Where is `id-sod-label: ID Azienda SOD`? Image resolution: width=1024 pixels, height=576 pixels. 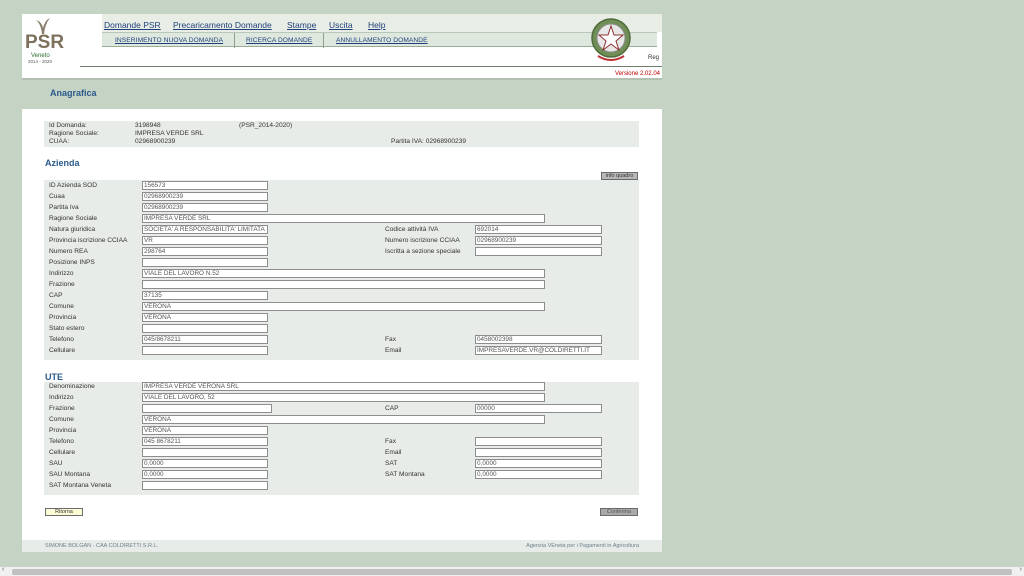 id-sod-label: ID Azienda SOD is located at coordinates (73, 185).